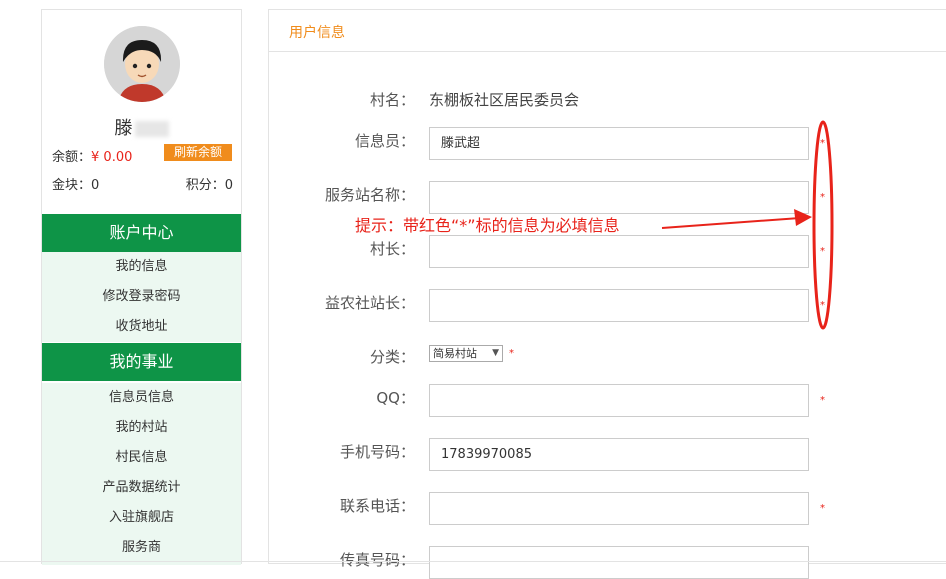  I want to click on account-center-menu: 我的信息 修改登录密码 收货地址, so click(141, 297).